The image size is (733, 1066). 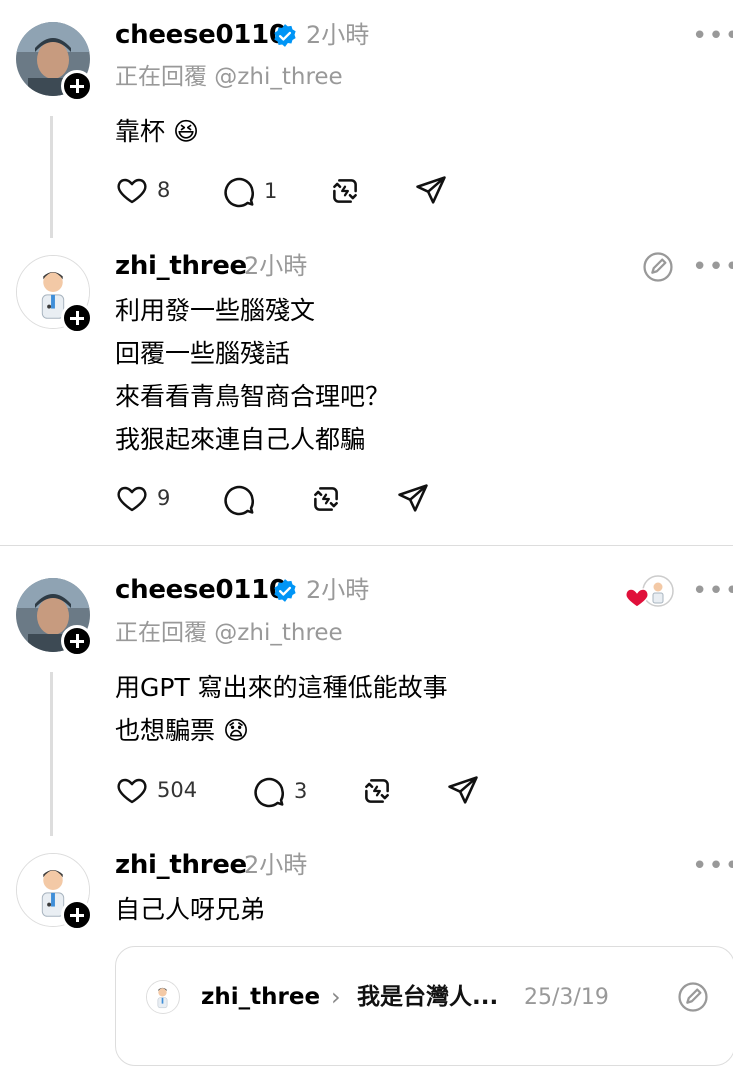 What do you see at coordinates (164, 190) in the screenshot?
I see `like-count: 8` at bounding box center [164, 190].